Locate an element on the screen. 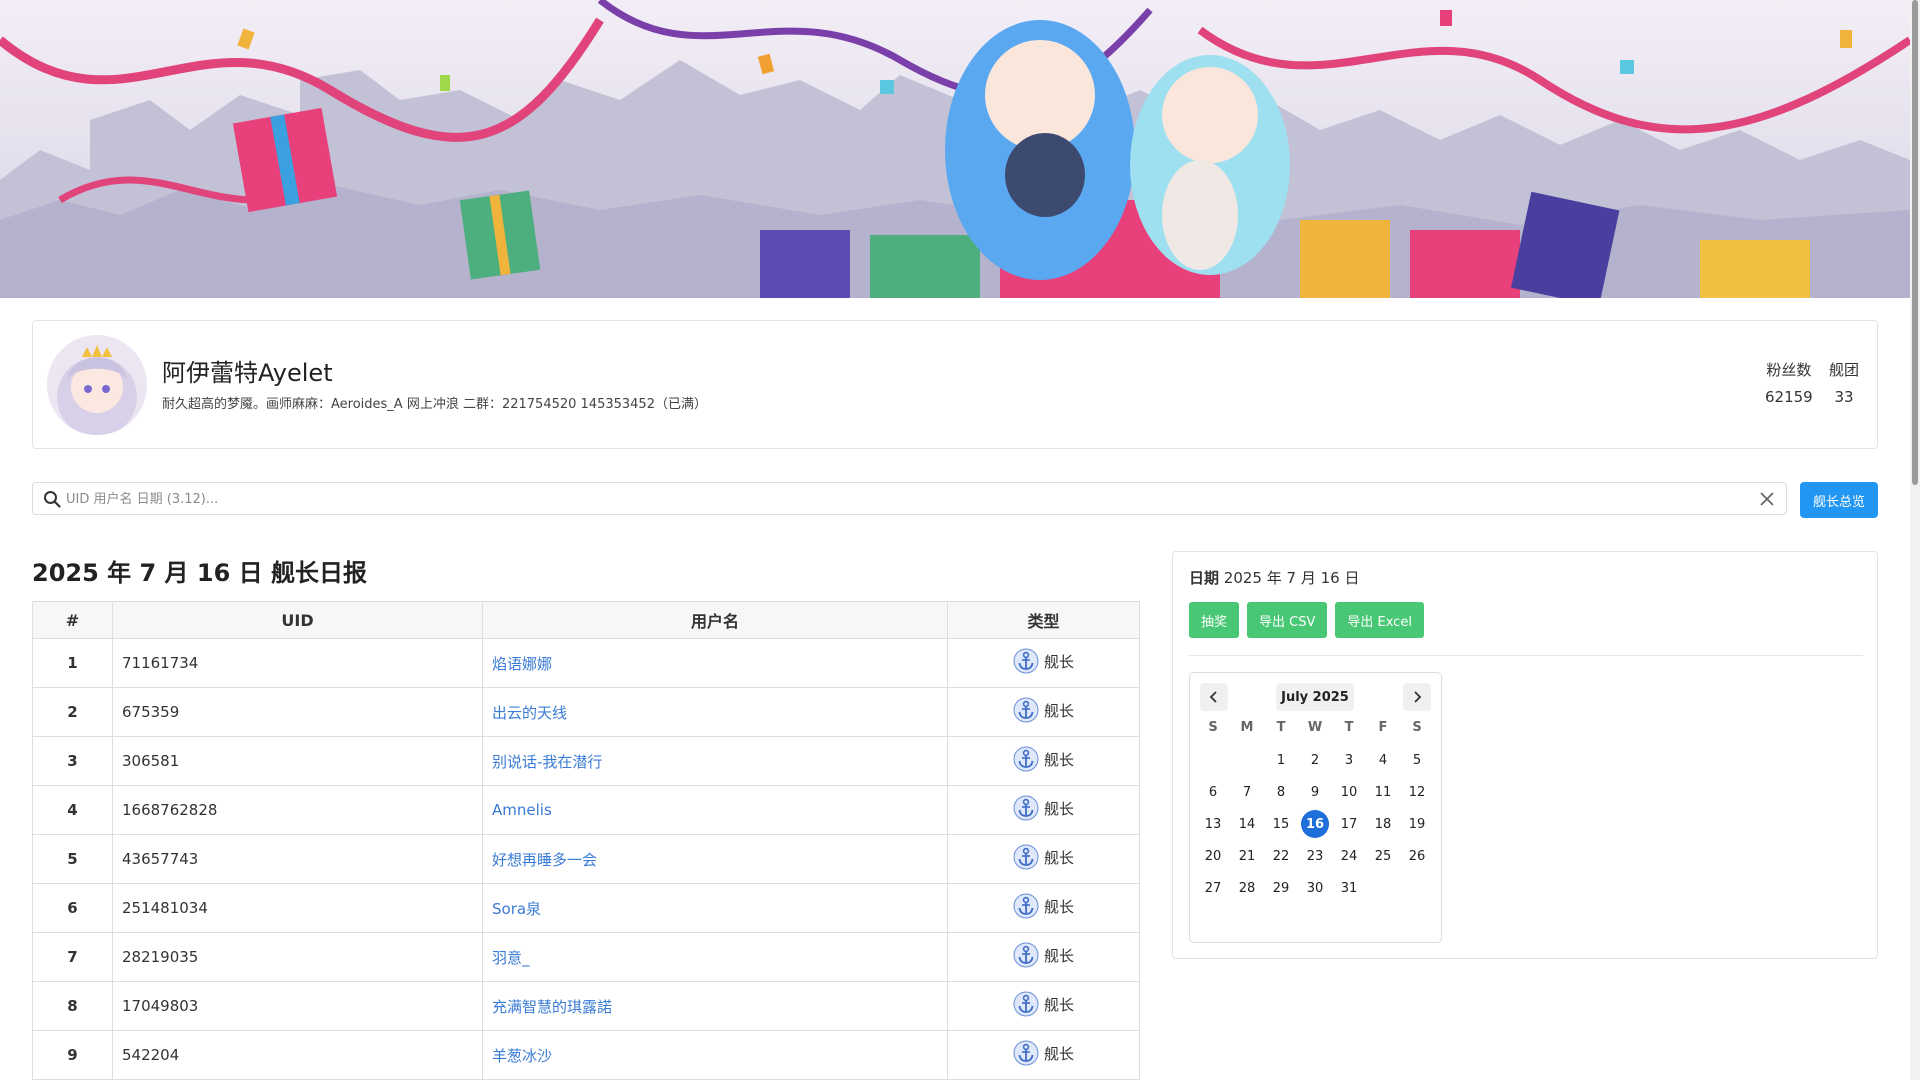 The height and width of the screenshot is (1080, 1920). prev-month-button is located at coordinates (1214, 697).